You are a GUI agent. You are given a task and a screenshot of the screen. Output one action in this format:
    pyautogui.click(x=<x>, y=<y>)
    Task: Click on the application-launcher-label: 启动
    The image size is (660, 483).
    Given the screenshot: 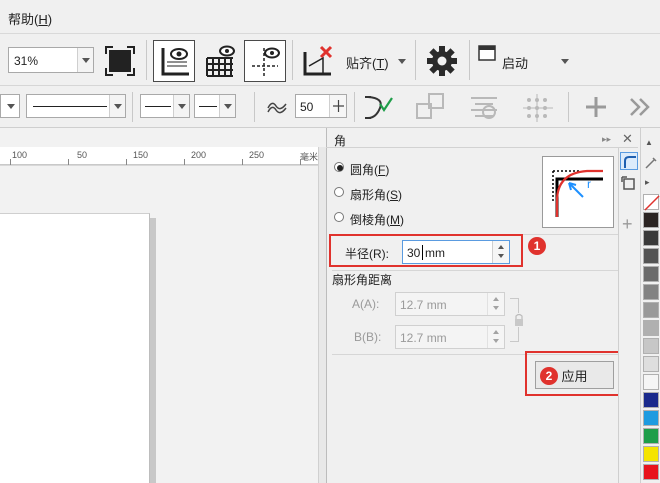 What is the action you would take?
    pyautogui.click(x=515, y=62)
    